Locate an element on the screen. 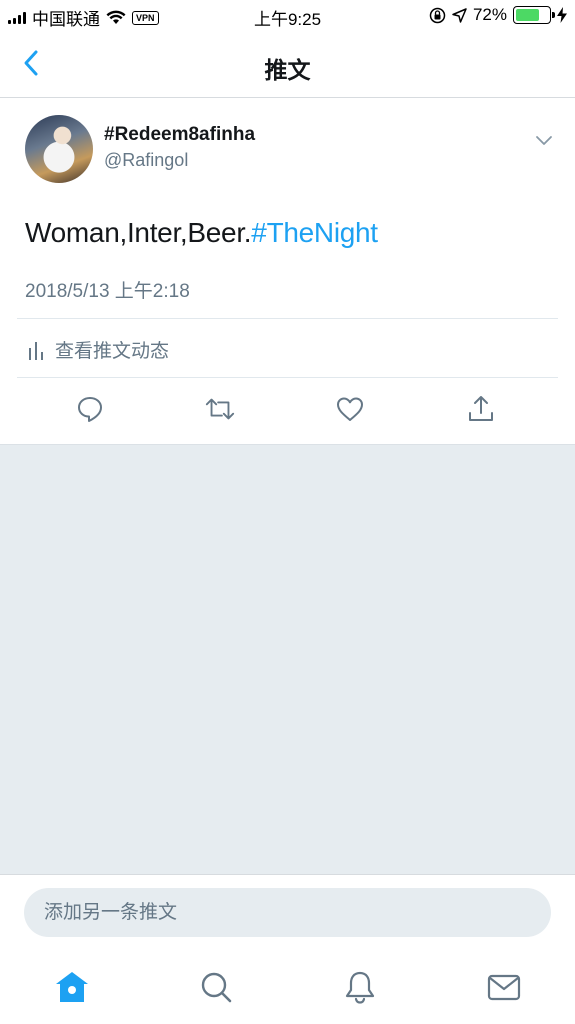 This screenshot has width=575, height=1024. status-right: 72% is located at coordinates (498, 15).